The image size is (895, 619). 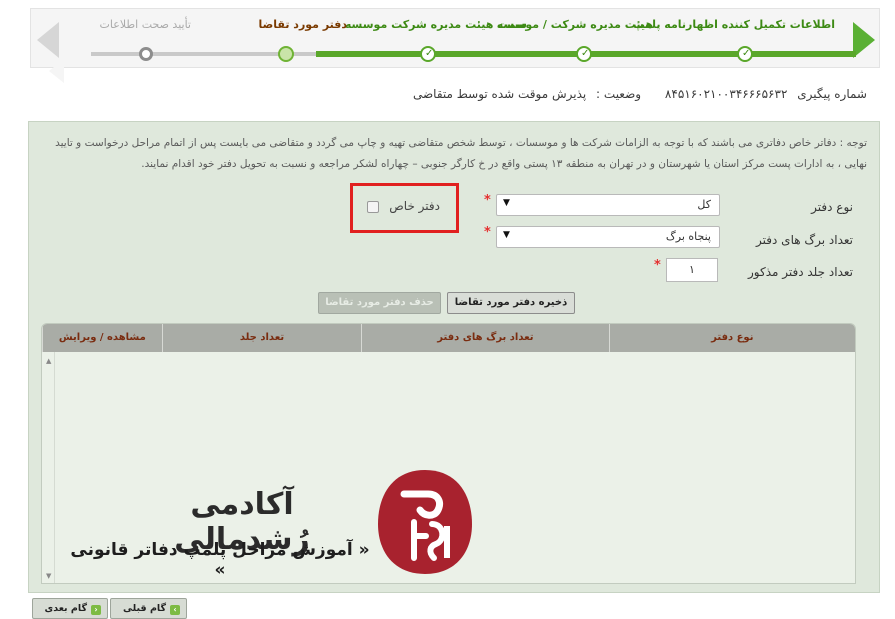 What do you see at coordinates (704, 204) in the screenshot?
I see `book-type-value: کل` at bounding box center [704, 204].